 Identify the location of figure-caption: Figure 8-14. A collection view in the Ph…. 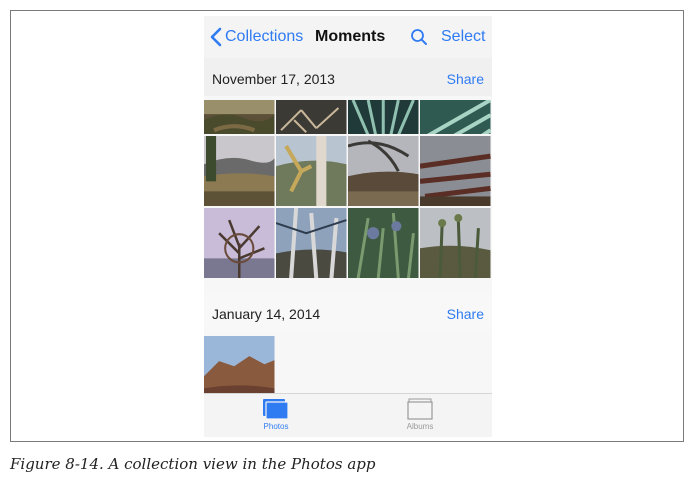
(193, 464).